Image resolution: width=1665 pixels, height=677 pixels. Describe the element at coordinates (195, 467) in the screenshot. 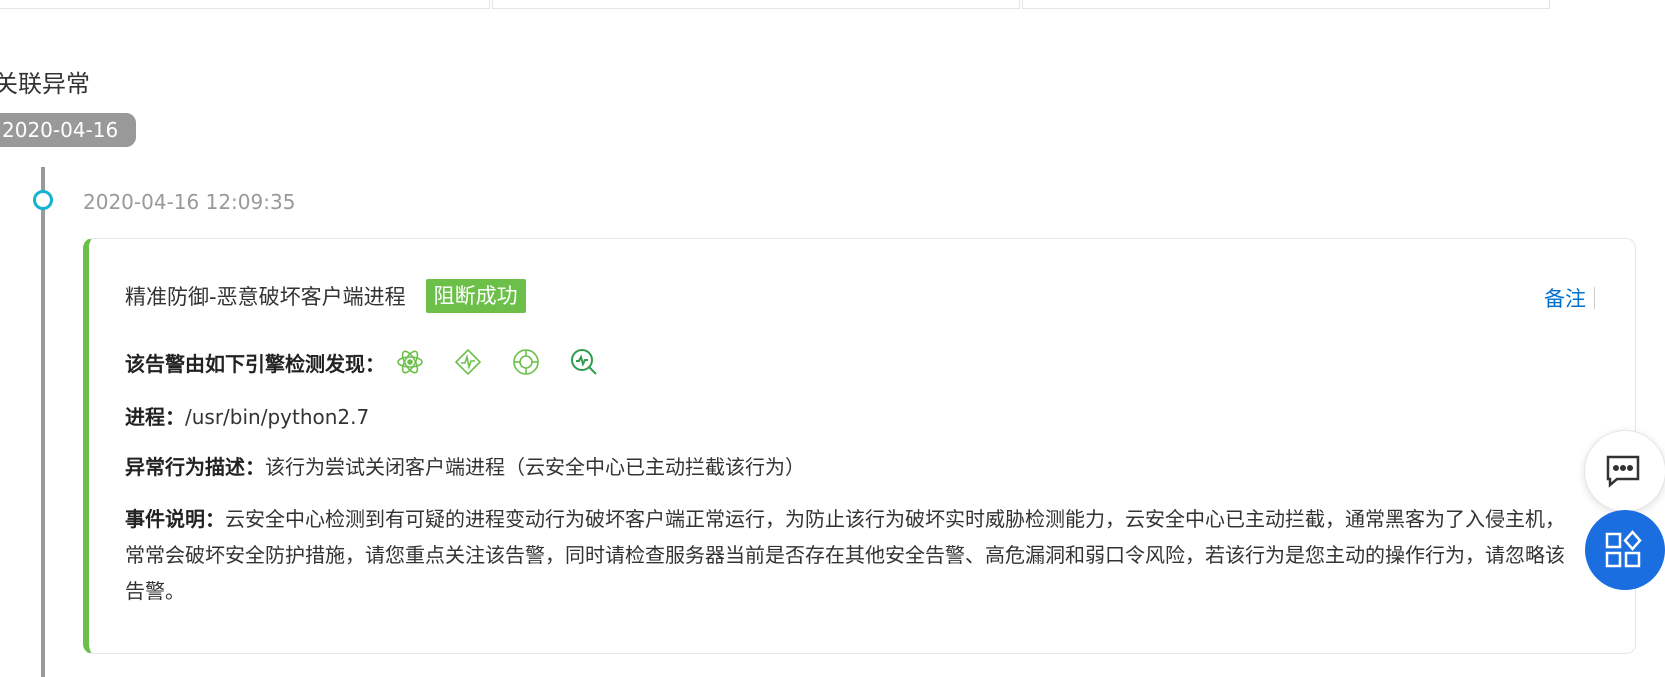

I see `behavior-label: 异常行为描述：` at that location.